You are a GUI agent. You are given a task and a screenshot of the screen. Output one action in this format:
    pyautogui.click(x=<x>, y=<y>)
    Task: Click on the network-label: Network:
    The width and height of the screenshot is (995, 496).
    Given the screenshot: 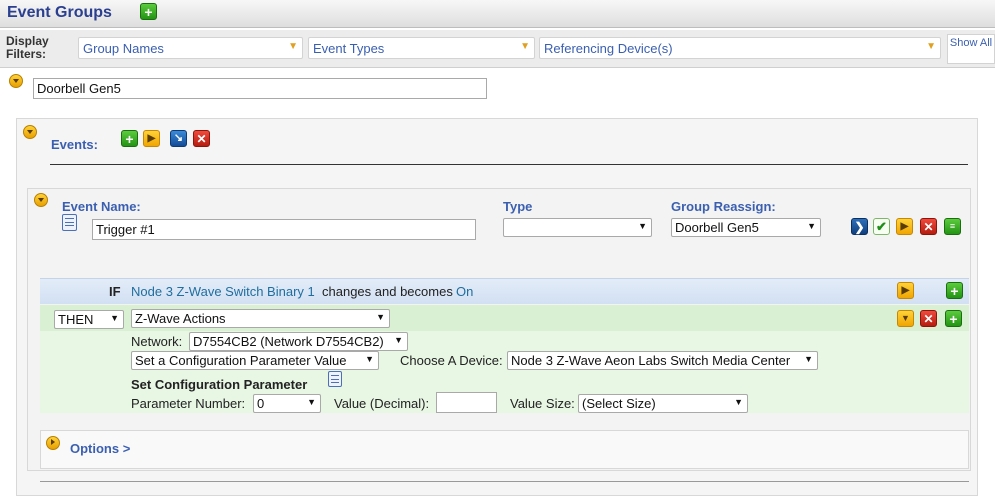 What is the action you would take?
    pyautogui.click(x=157, y=341)
    